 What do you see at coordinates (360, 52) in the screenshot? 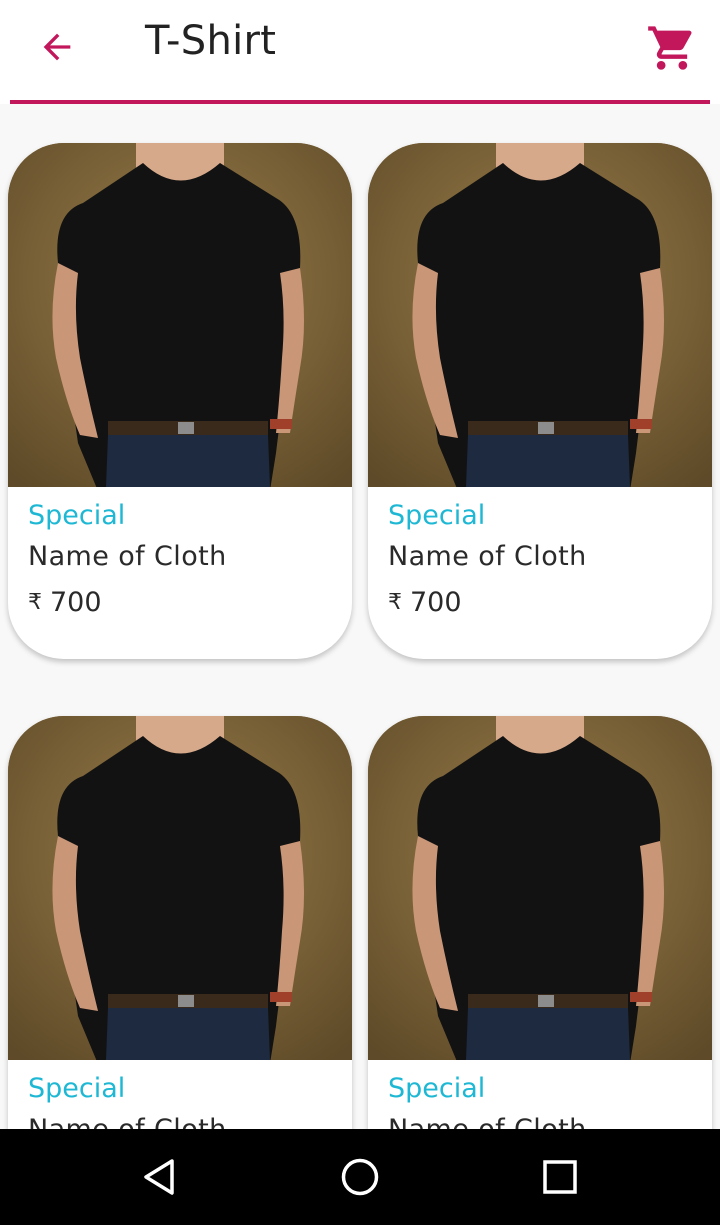
I see `app-bar: T-Shirt` at bounding box center [360, 52].